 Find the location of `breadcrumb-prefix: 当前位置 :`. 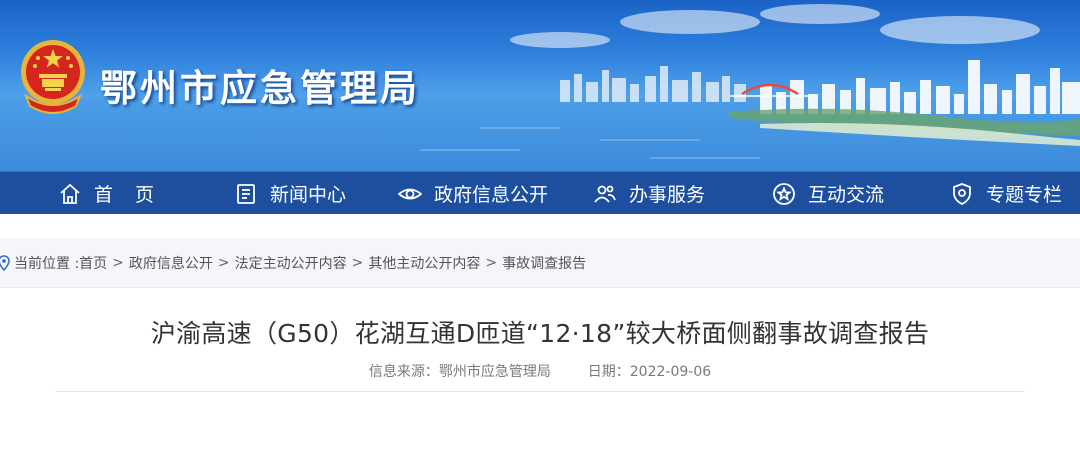

breadcrumb-prefix: 当前位置 : is located at coordinates (47, 263).